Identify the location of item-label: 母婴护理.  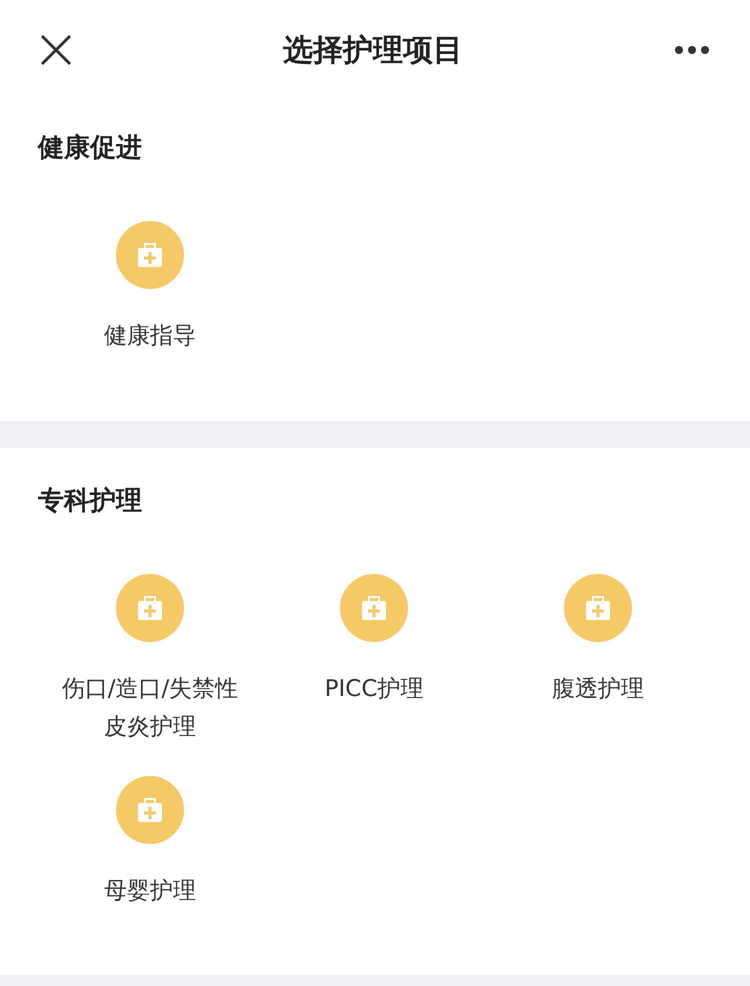
(150, 891).